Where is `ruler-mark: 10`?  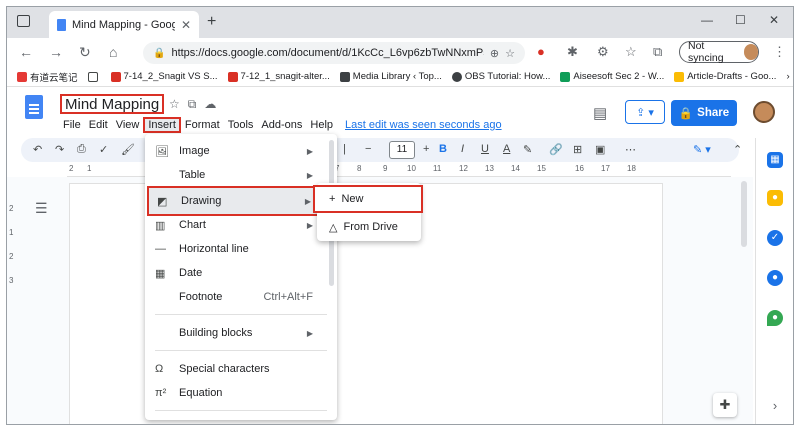
ruler-mark: 10 is located at coordinates (411, 168).